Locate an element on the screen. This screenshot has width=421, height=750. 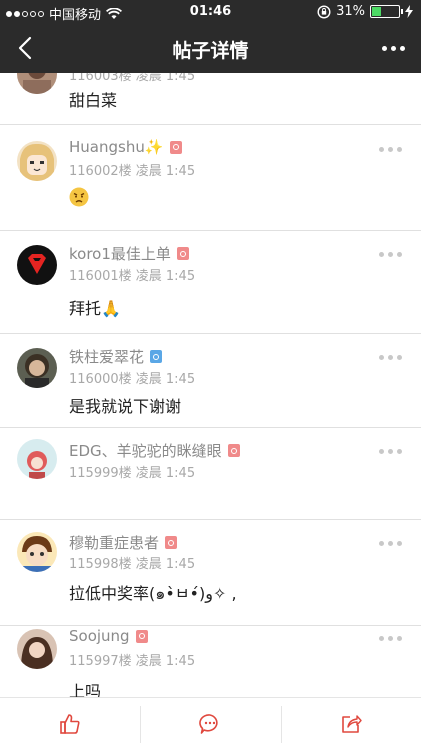
more-dots-icon is located at coordinates (393, 48).